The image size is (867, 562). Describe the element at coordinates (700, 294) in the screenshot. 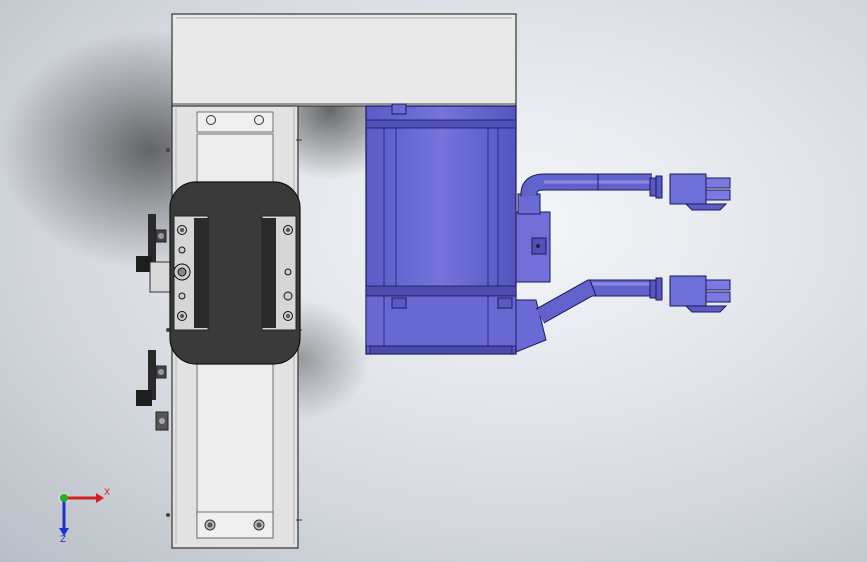

I see `encoder-cable-connector` at that location.